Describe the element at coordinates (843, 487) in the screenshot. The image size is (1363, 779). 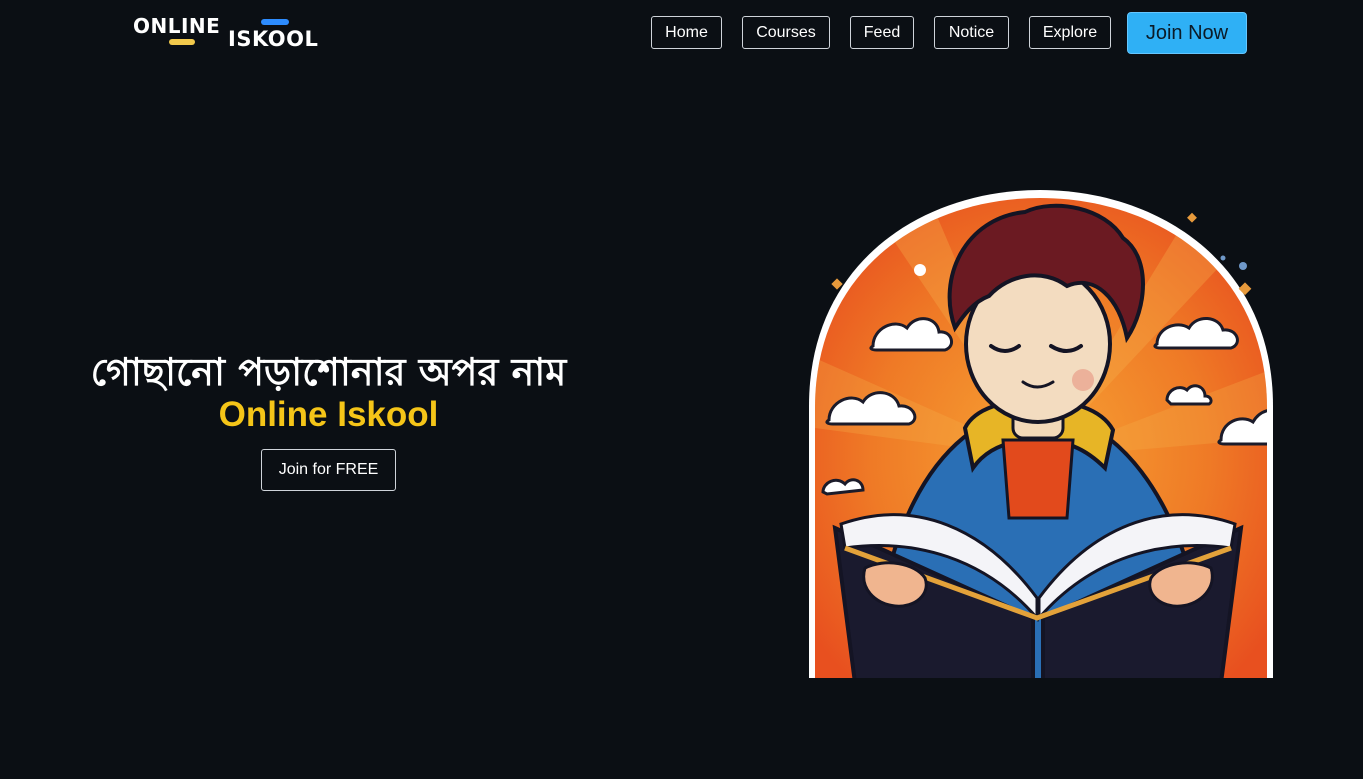
I see `cloud-icon` at that location.